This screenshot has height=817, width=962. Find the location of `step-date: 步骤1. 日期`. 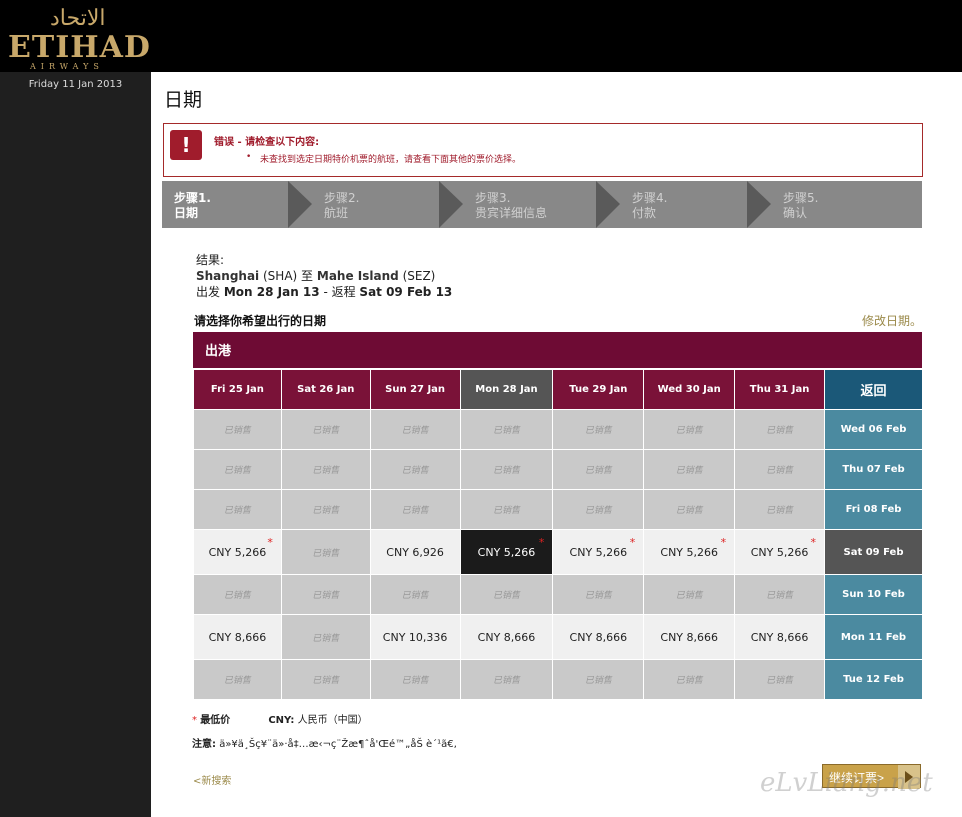

step-date: 步骤1. 日期 is located at coordinates (237, 204).